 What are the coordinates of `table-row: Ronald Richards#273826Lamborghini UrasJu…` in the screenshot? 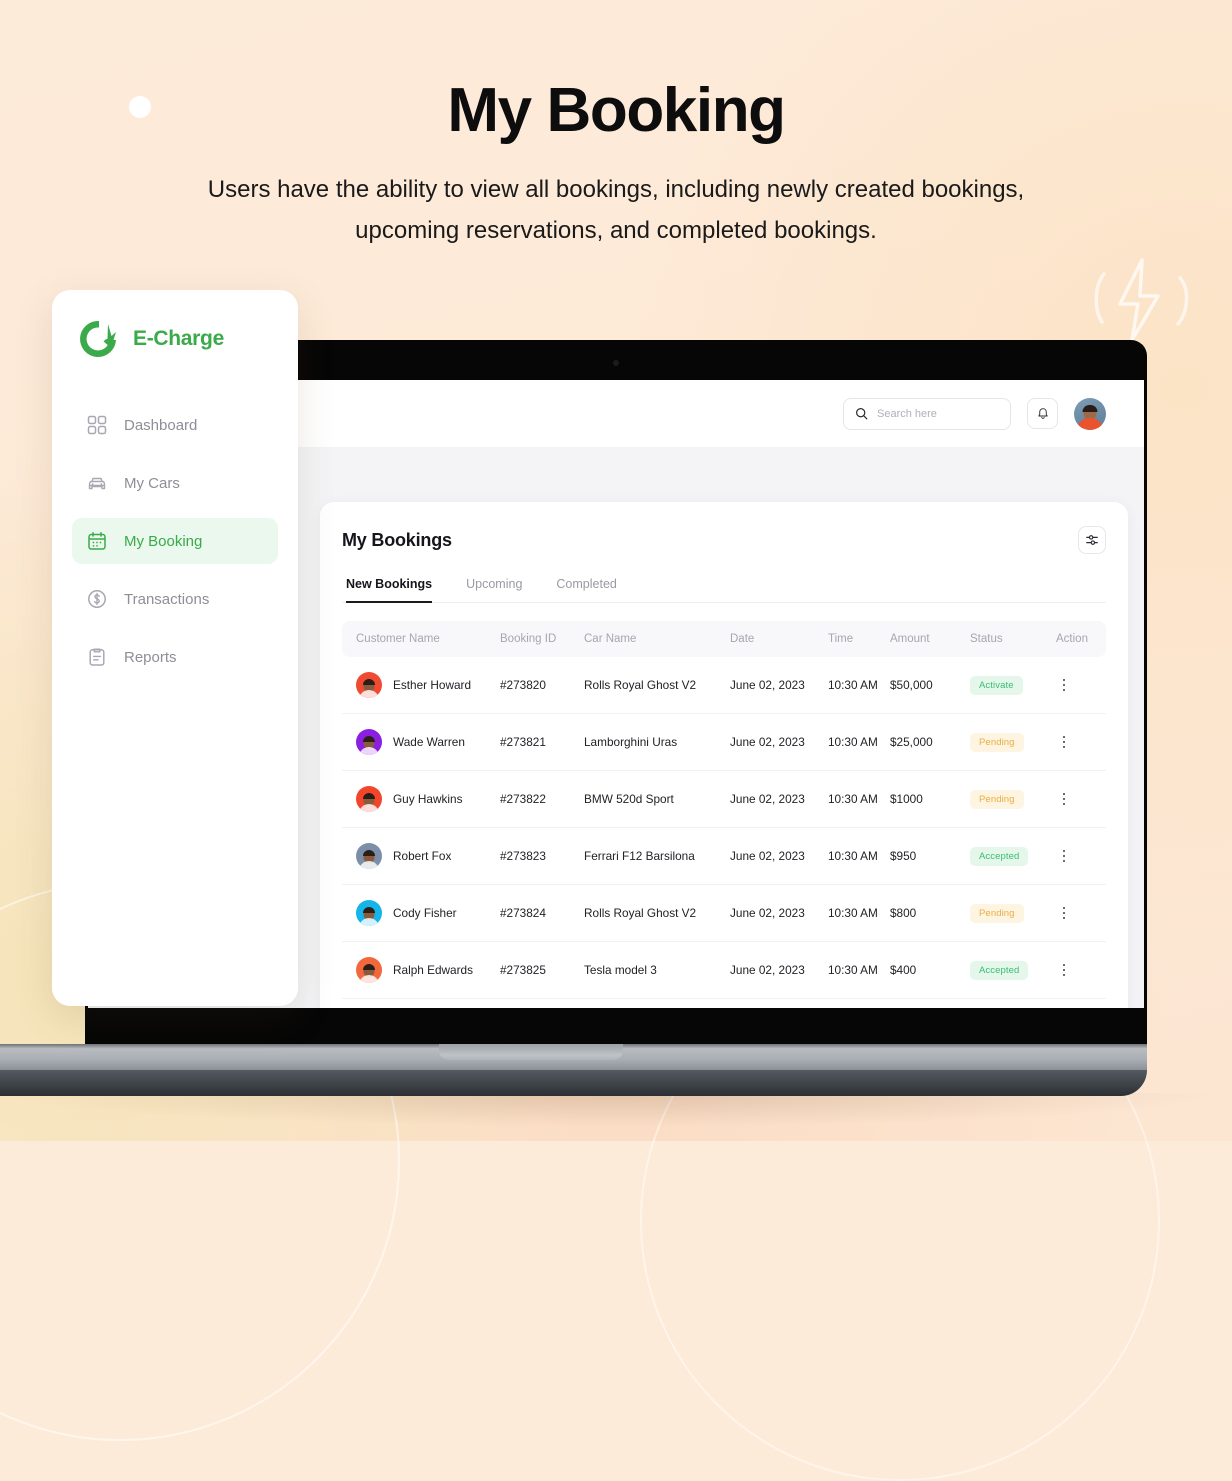 It's located at (724, 1003).